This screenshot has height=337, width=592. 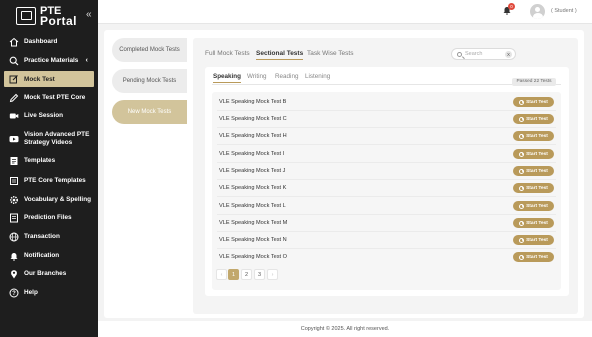 I want to click on sidebar-item-label: Transaction, so click(x=42, y=236).